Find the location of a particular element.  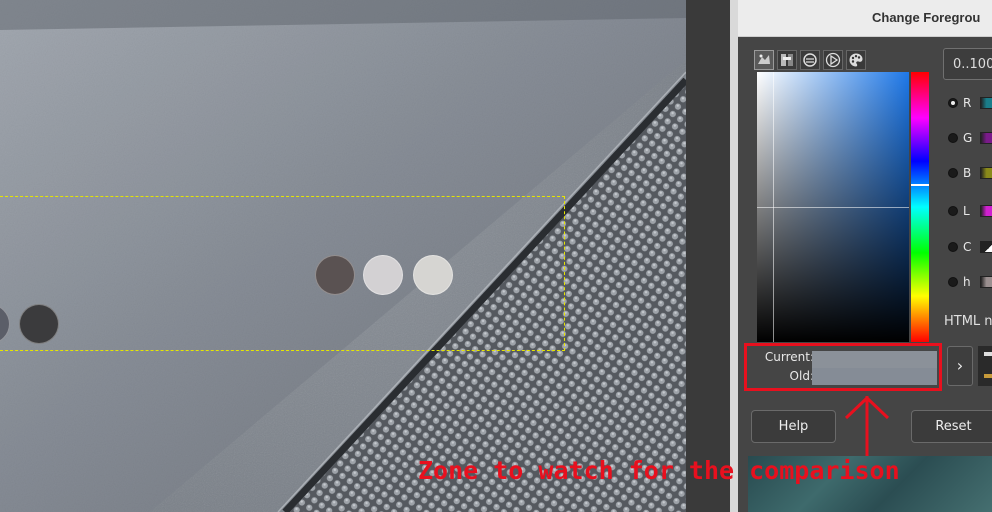

saturation-value-picker is located at coordinates (833, 207).